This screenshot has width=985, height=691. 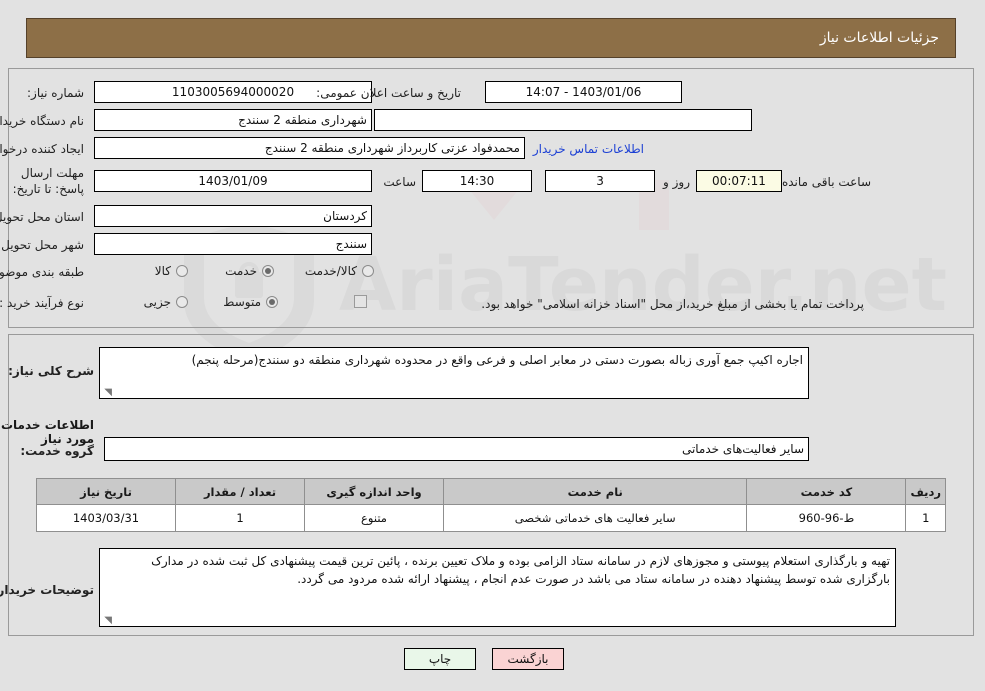 I want to click on deadline-label: مهلت ارسال پاسخ: تا تاریخ:, so click(x=49, y=181).